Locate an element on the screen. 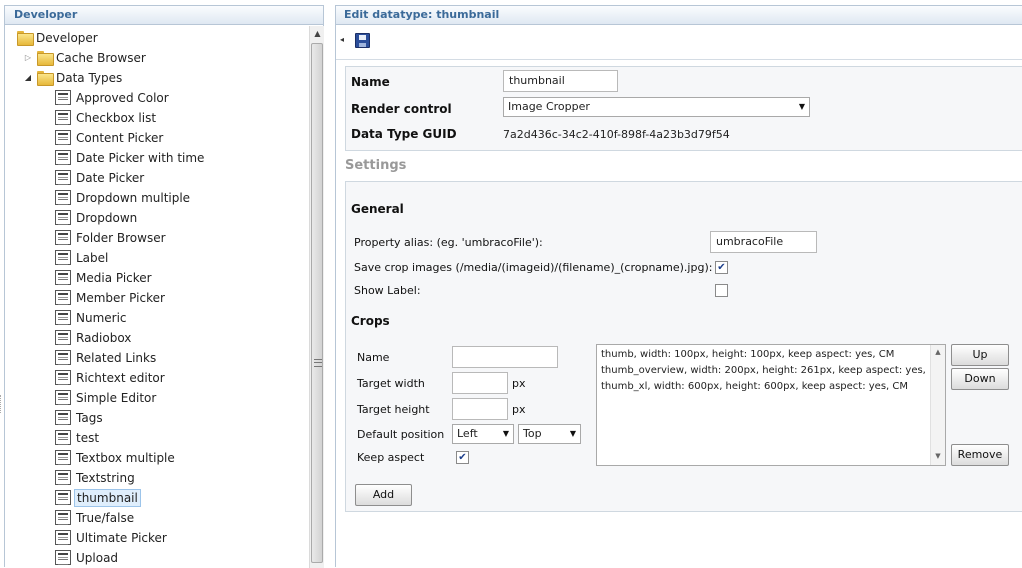 The height and width of the screenshot is (568, 1022). tree-node-data-type: Upload is located at coordinates (175, 558).